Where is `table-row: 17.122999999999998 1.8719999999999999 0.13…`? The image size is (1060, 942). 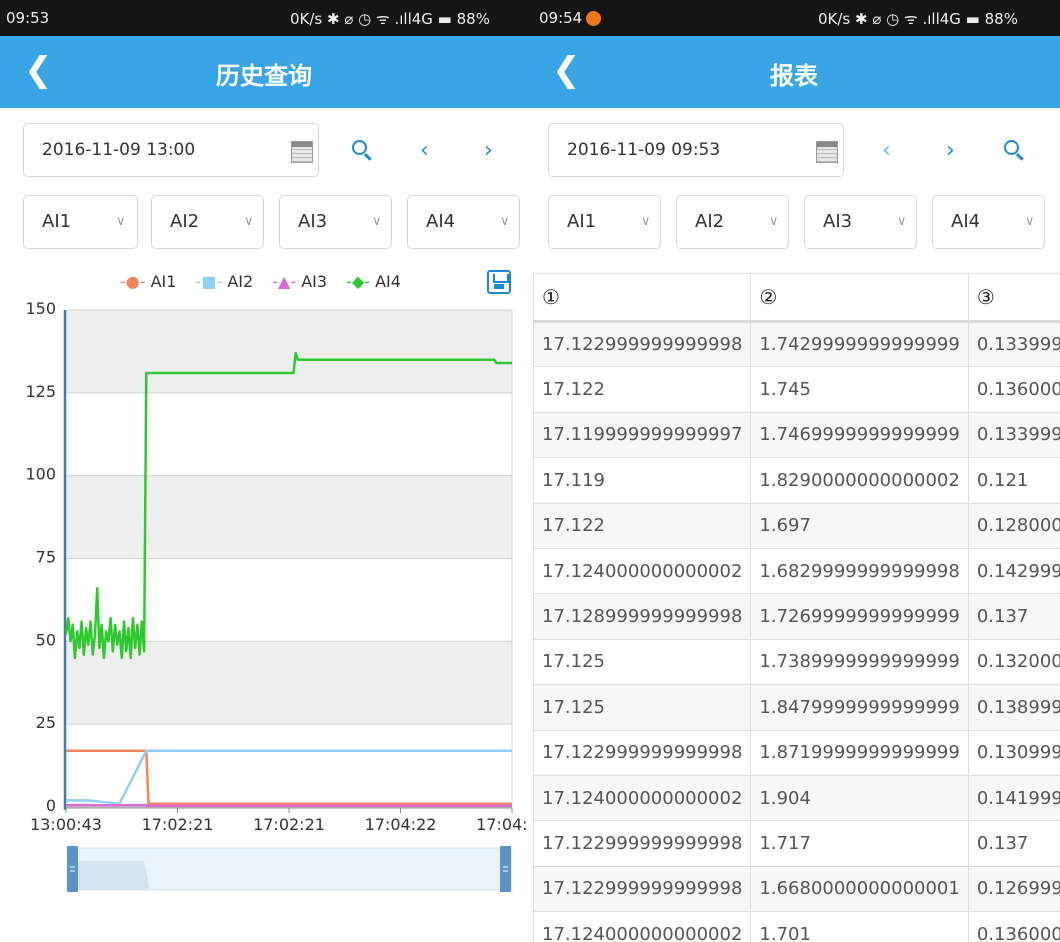 table-row: 17.122999999999998 1.8719999999999999 0.13… is located at coordinates (796, 752).